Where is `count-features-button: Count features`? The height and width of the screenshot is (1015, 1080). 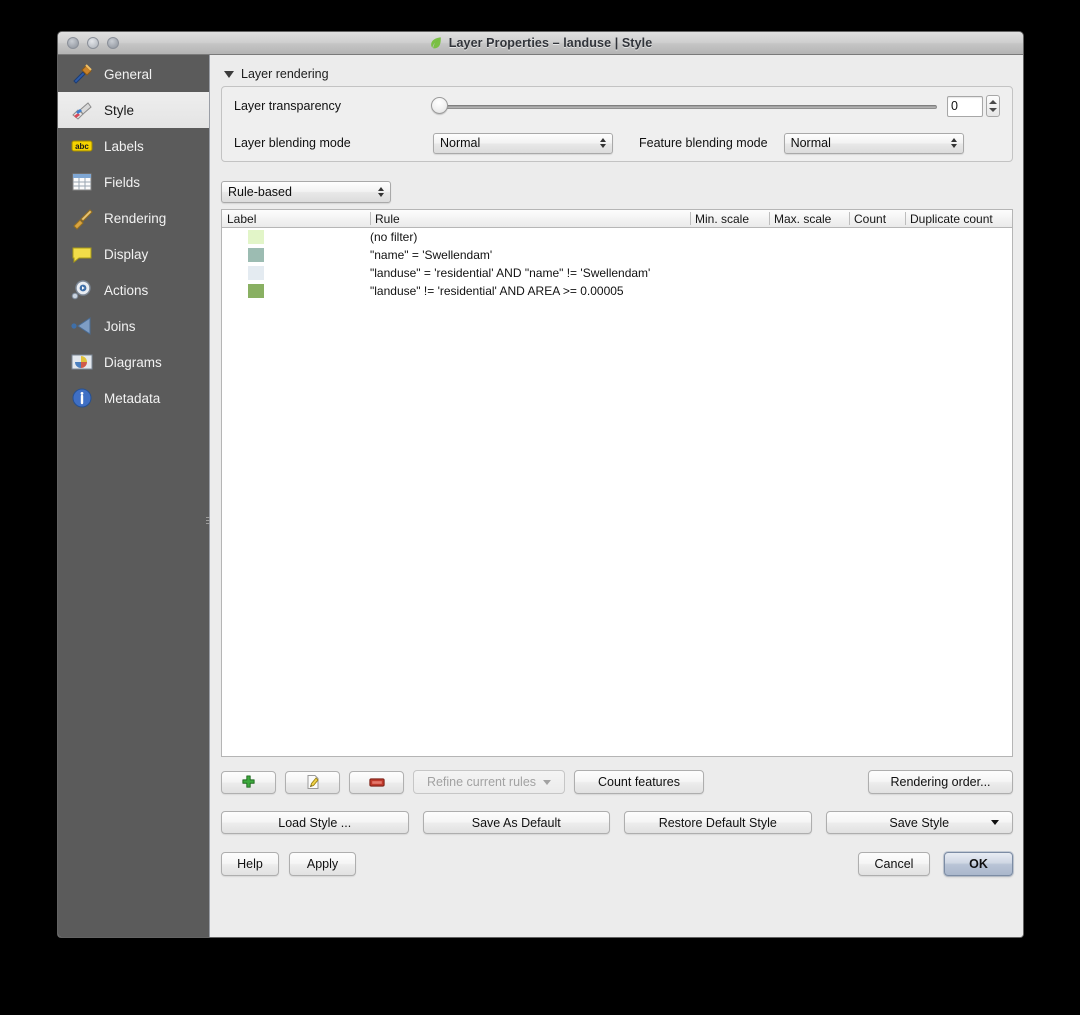 count-features-button: Count features is located at coordinates (639, 782).